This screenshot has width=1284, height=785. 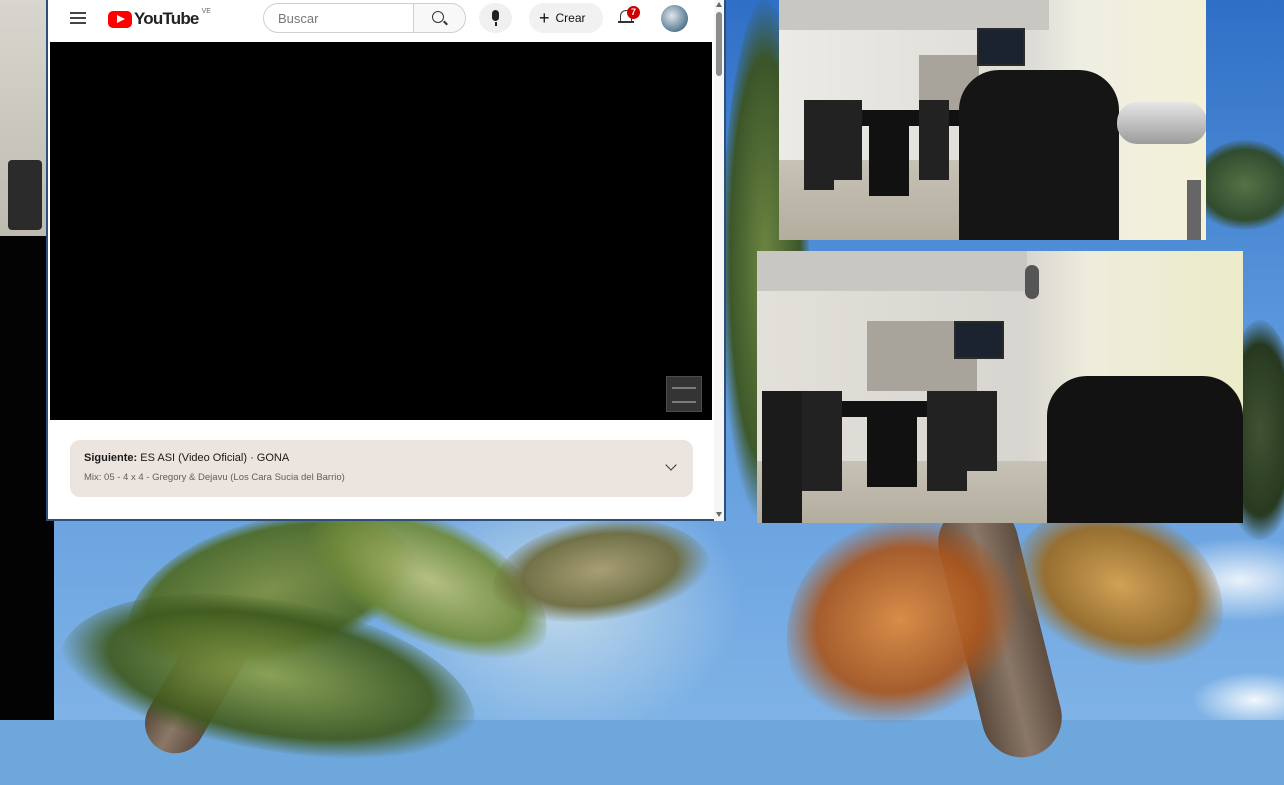 I want to click on mic-icon, so click(x=495, y=15).